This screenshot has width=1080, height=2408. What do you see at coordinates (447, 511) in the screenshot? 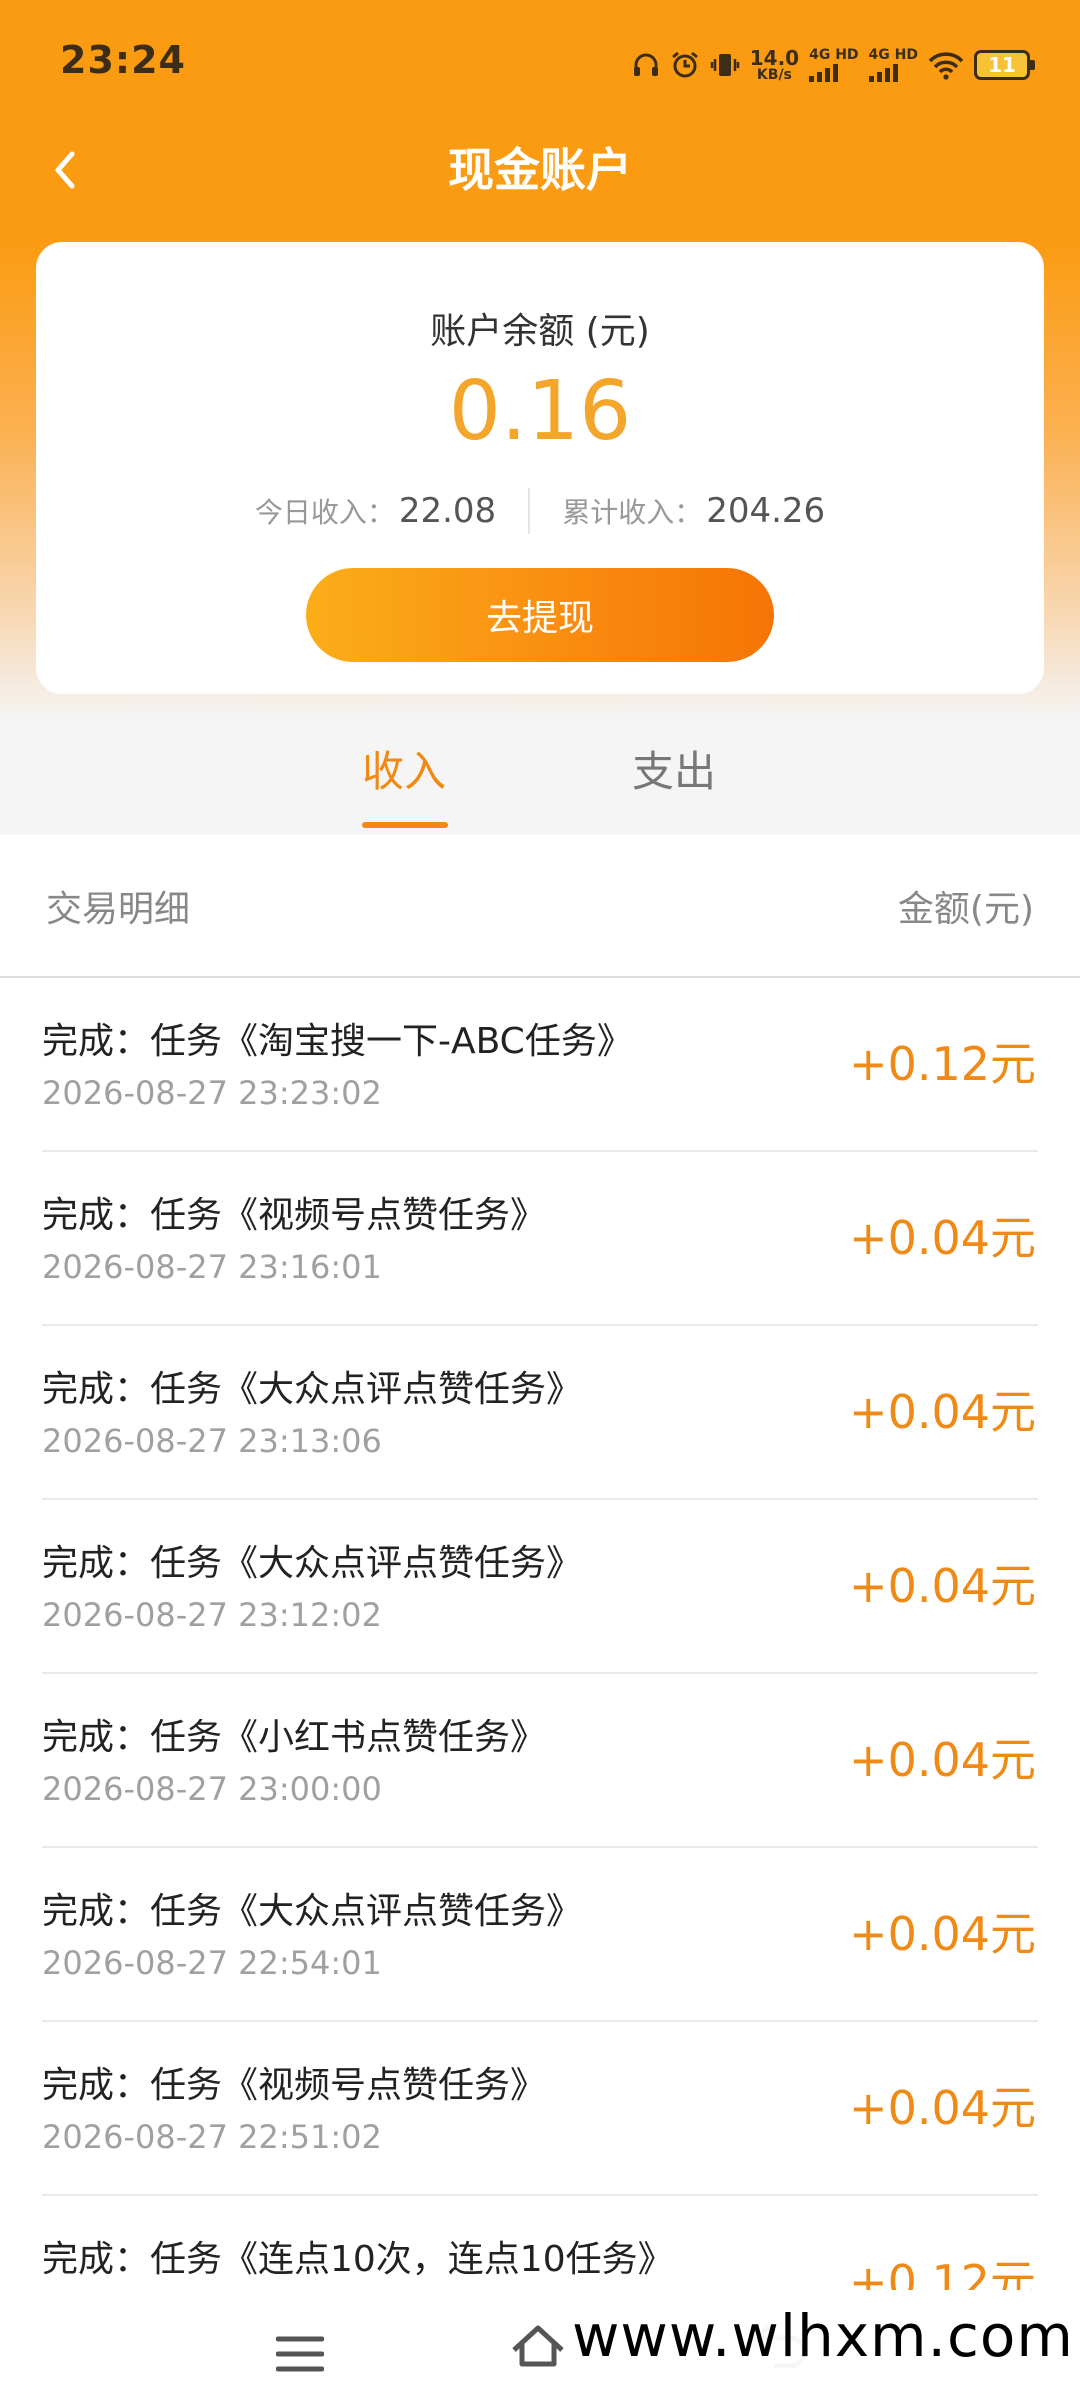
I see `today-income-value: 22.08` at bounding box center [447, 511].